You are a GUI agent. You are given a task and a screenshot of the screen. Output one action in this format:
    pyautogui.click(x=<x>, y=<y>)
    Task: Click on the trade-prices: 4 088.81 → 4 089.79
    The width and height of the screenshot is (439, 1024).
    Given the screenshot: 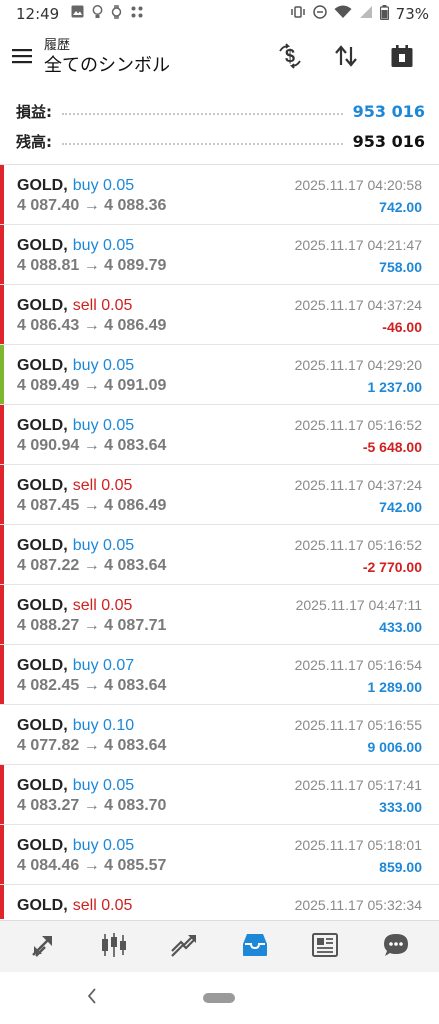 What is the action you would take?
    pyautogui.click(x=92, y=265)
    